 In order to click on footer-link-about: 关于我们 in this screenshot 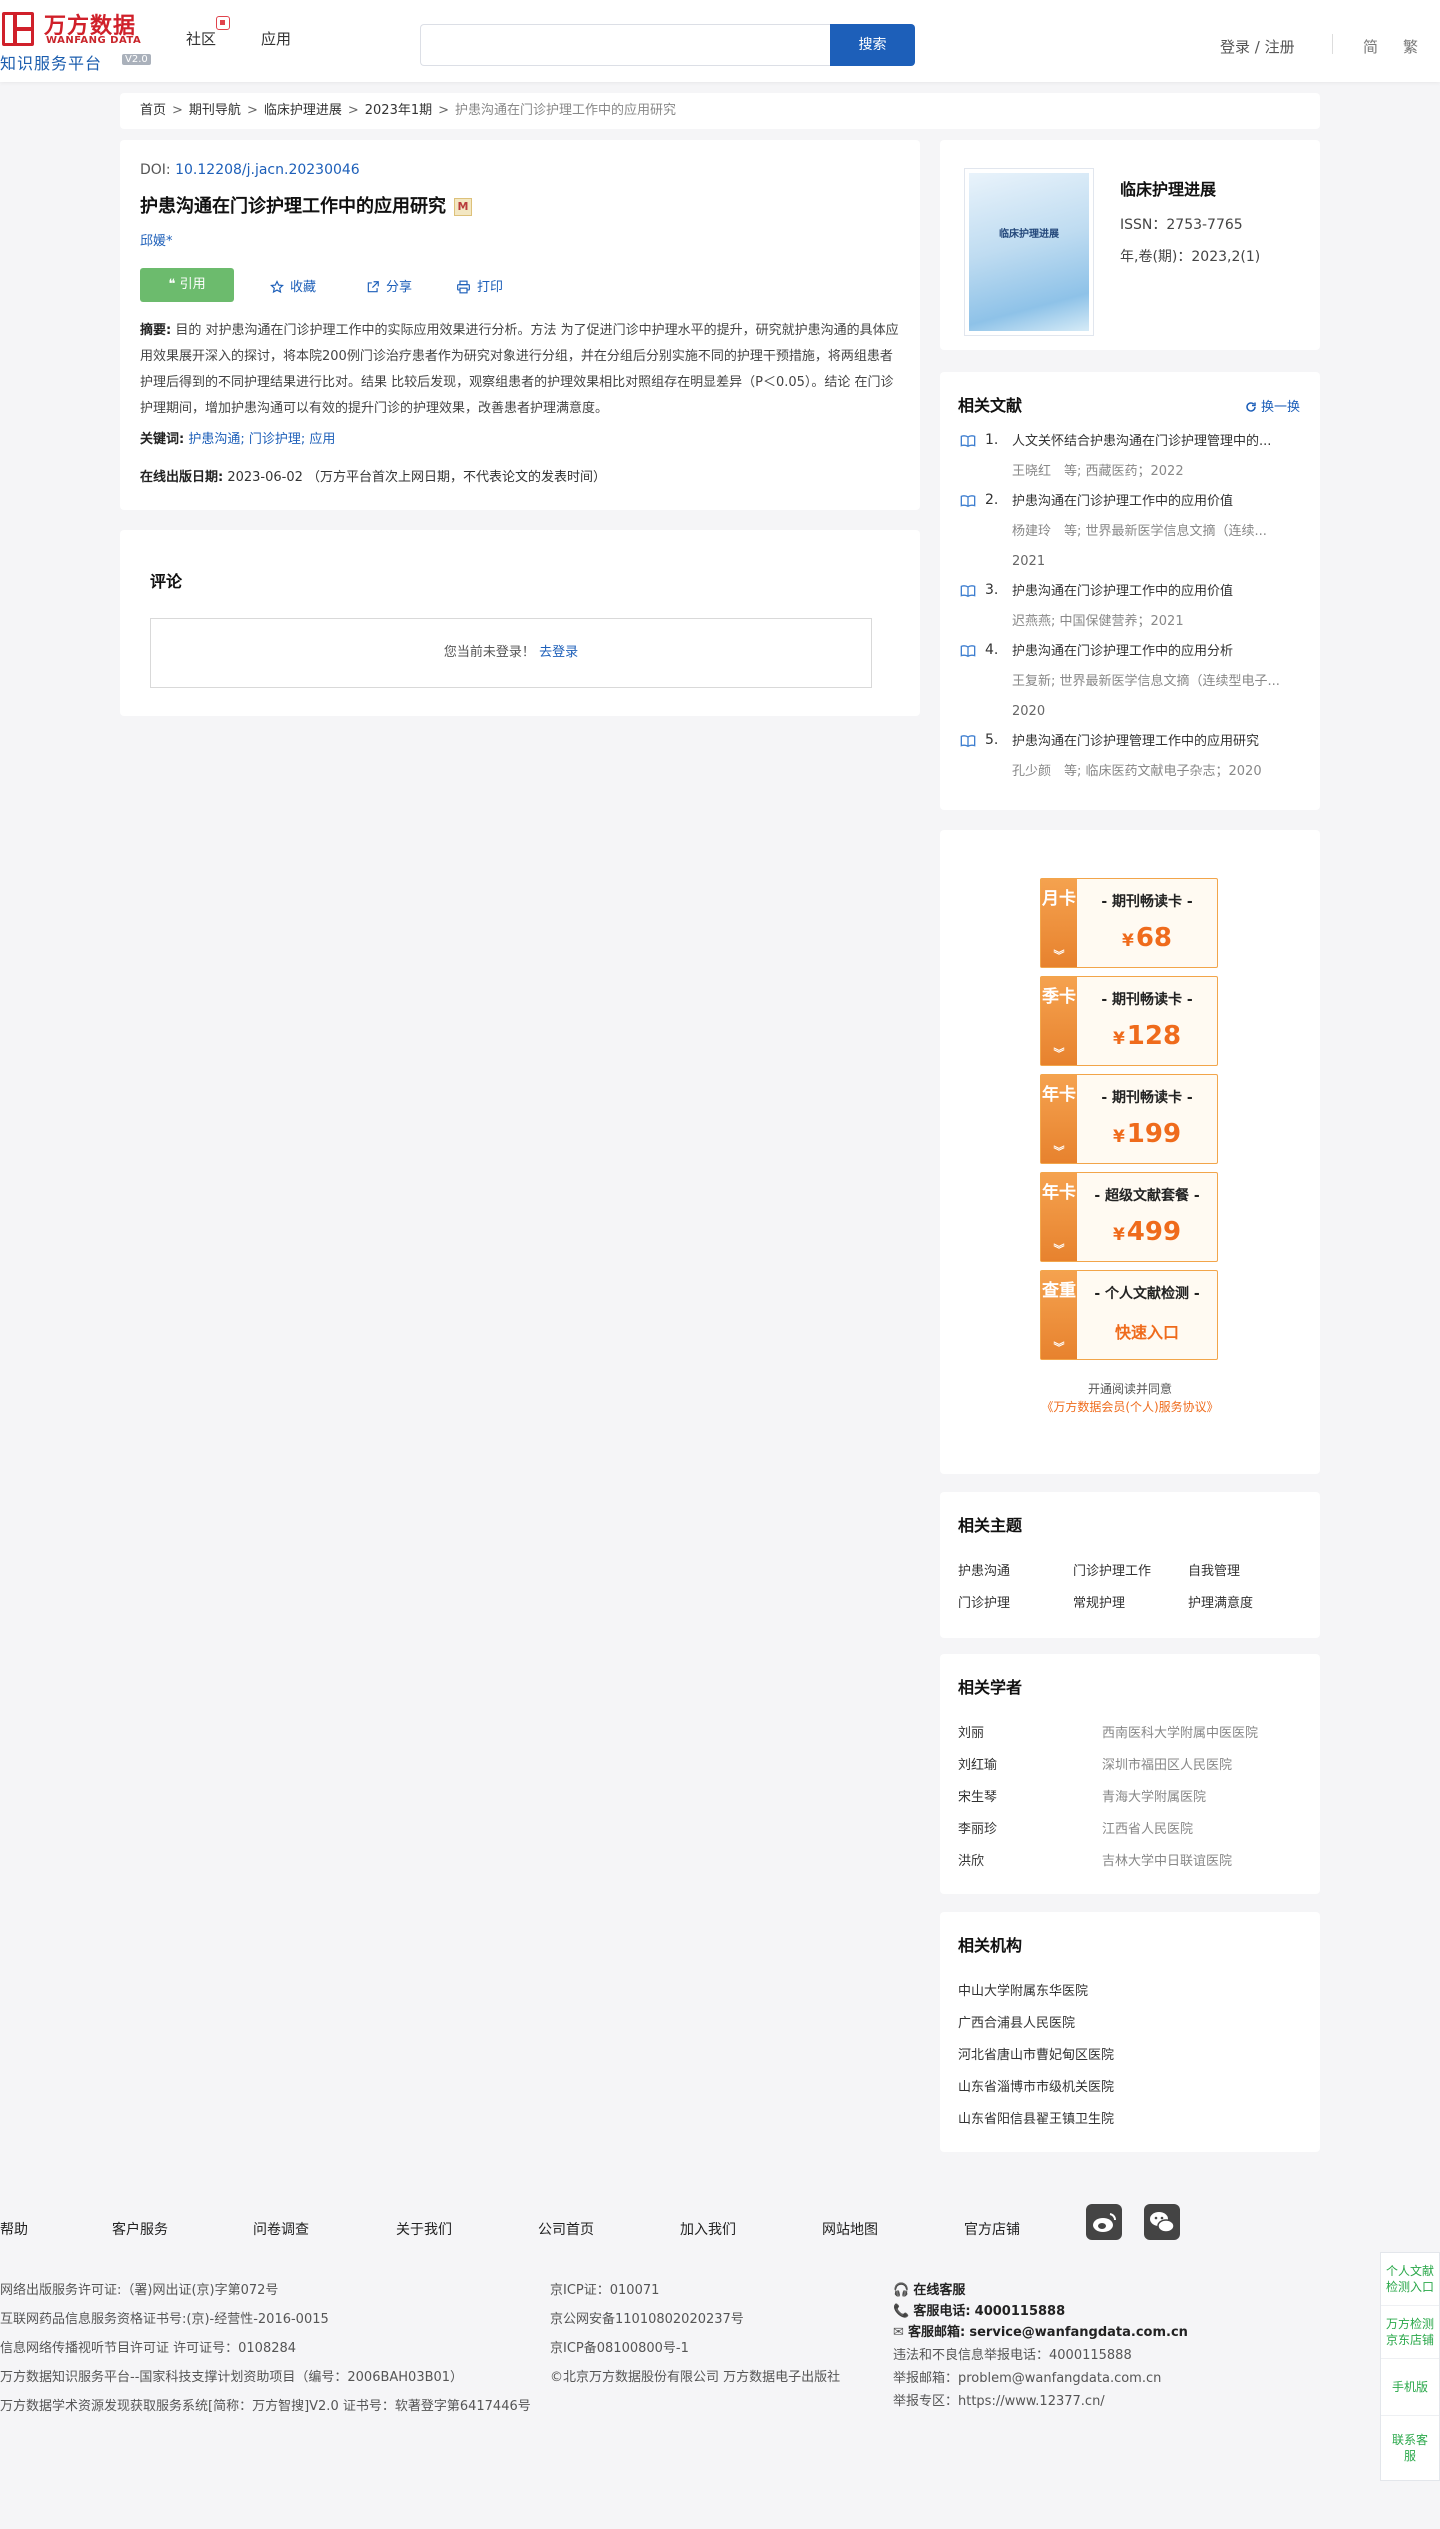, I will do `click(424, 2229)`.